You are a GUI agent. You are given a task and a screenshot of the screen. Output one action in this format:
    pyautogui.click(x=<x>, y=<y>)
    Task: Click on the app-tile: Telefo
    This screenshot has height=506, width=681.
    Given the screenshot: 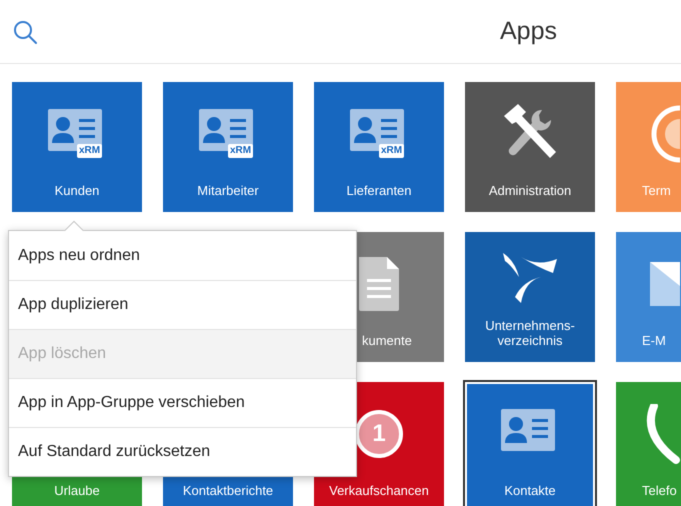 What is the action you would take?
    pyautogui.click(x=648, y=444)
    